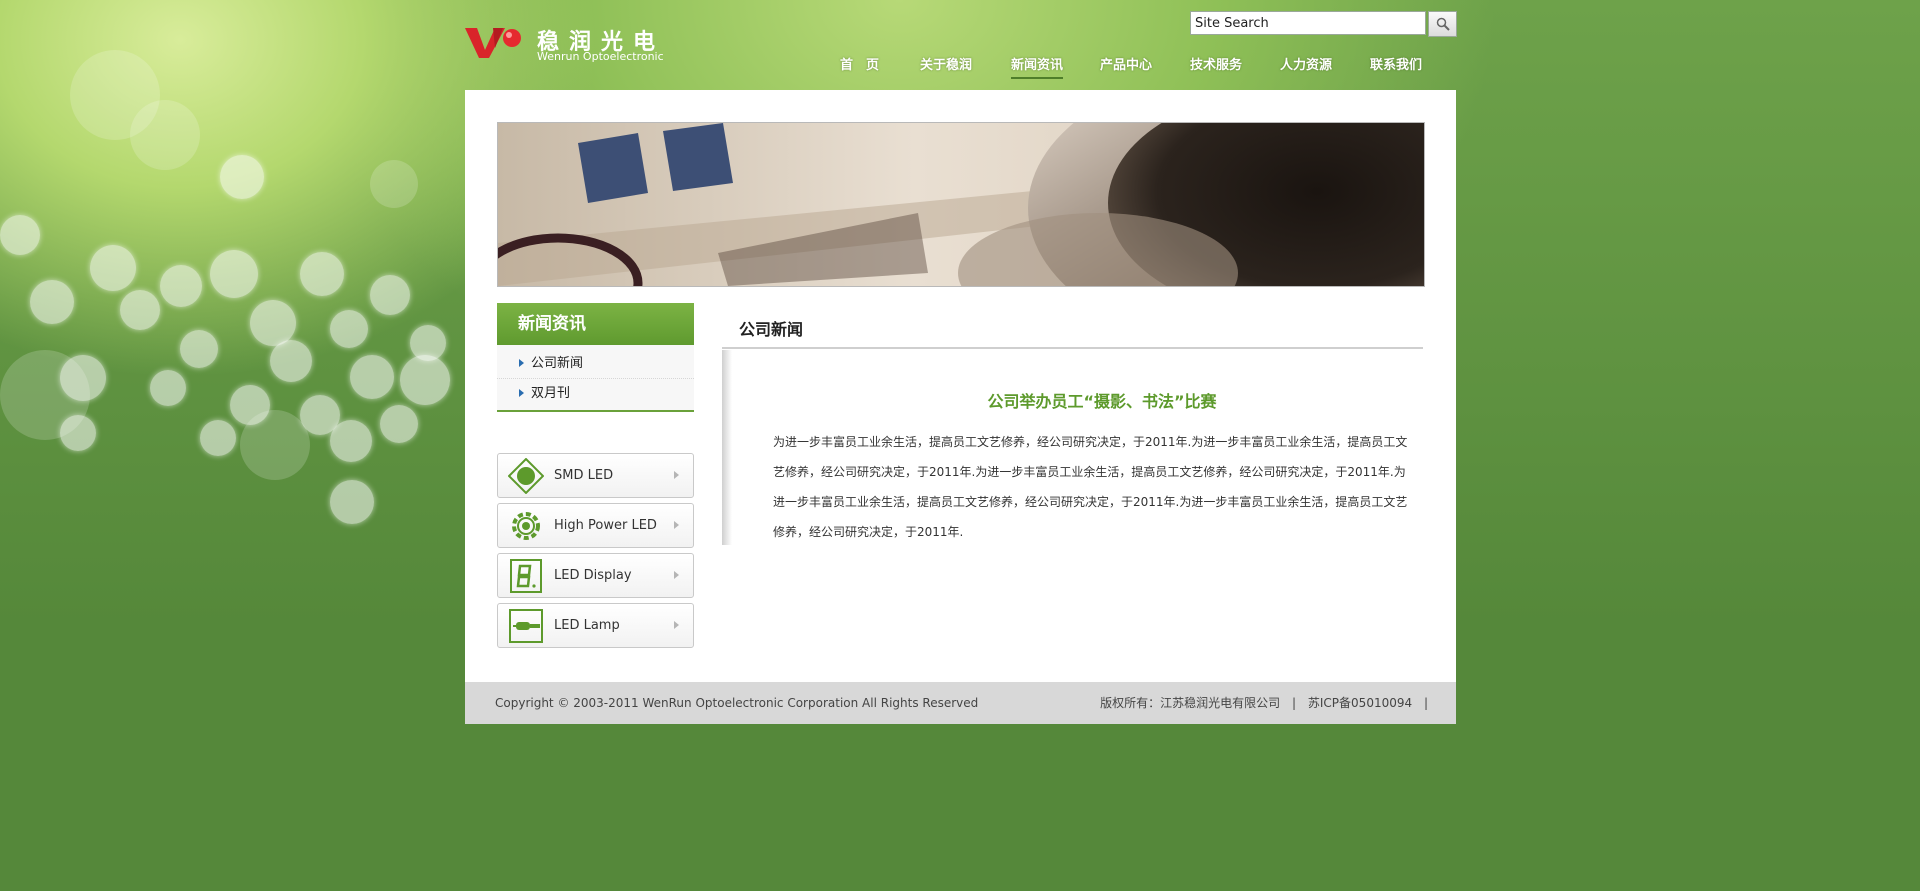  Describe the element at coordinates (526, 476) in the screenshot. I see `smd-led-icon` at that location.